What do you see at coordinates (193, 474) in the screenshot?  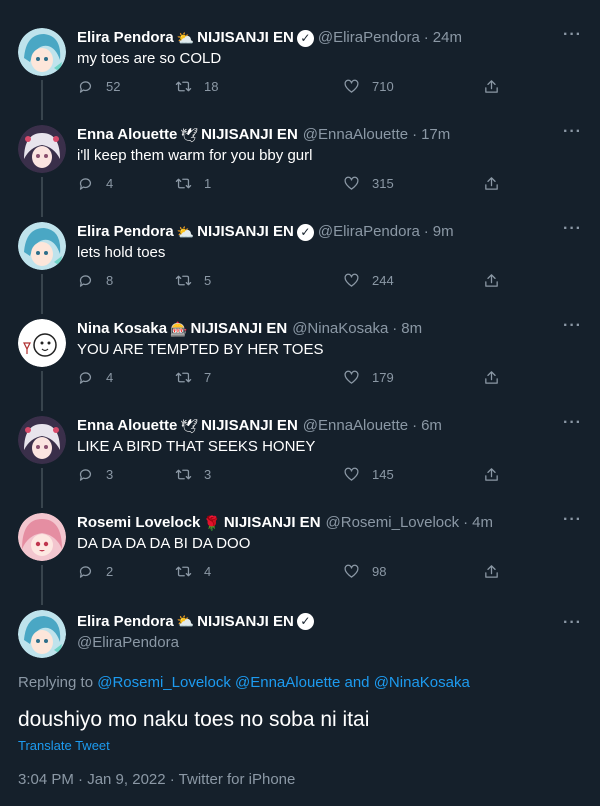 I see `retweet-button: 3` at bounding box center [193, 474].